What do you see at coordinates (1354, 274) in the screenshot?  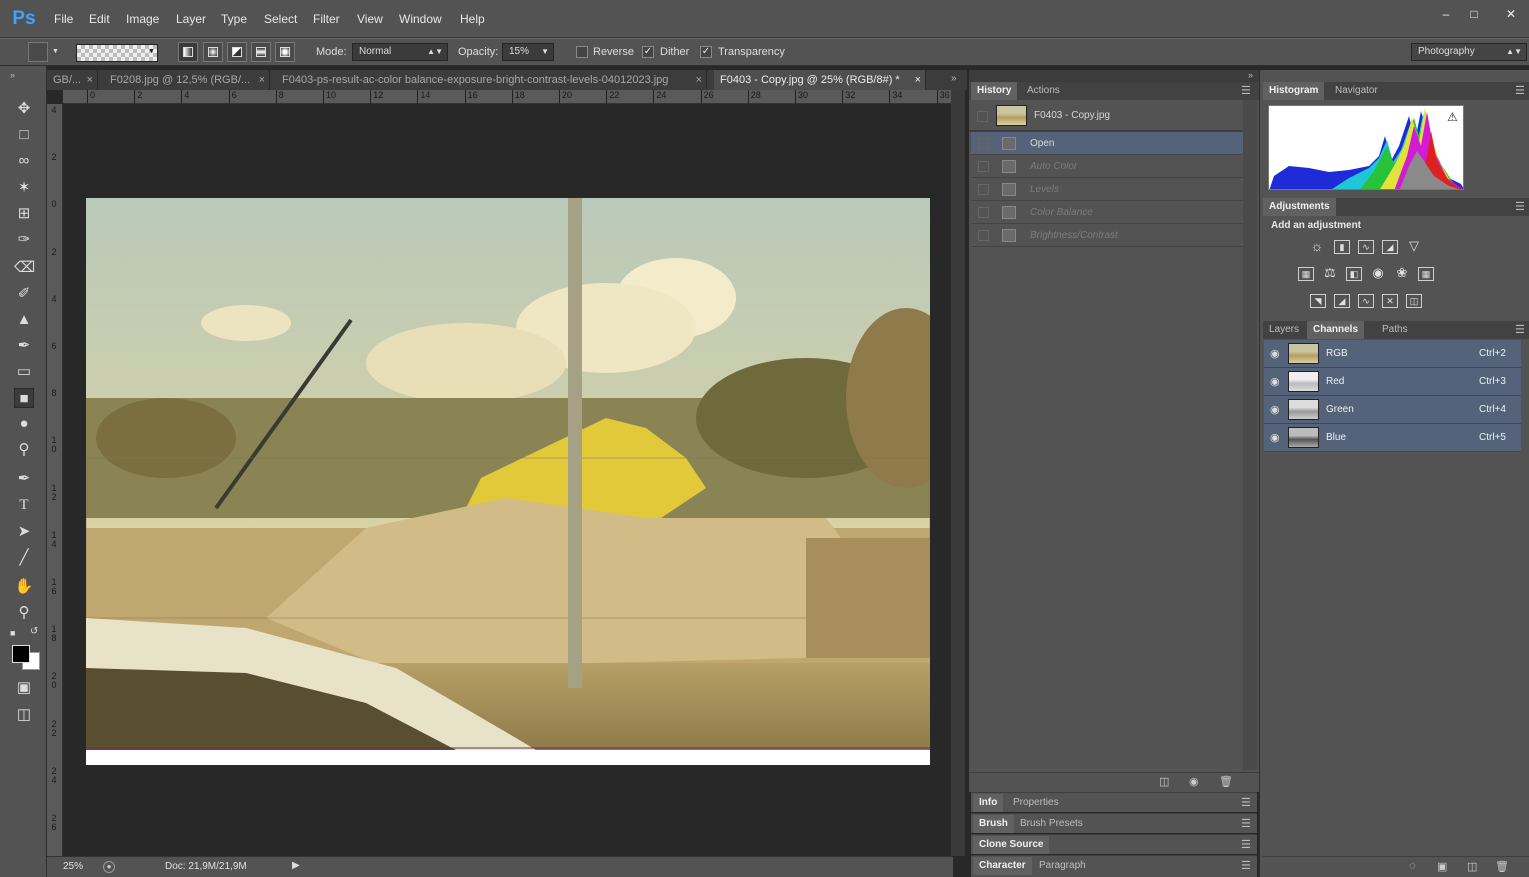 I see `black-white-icon: ◧` at bounding box center [1354, 274].